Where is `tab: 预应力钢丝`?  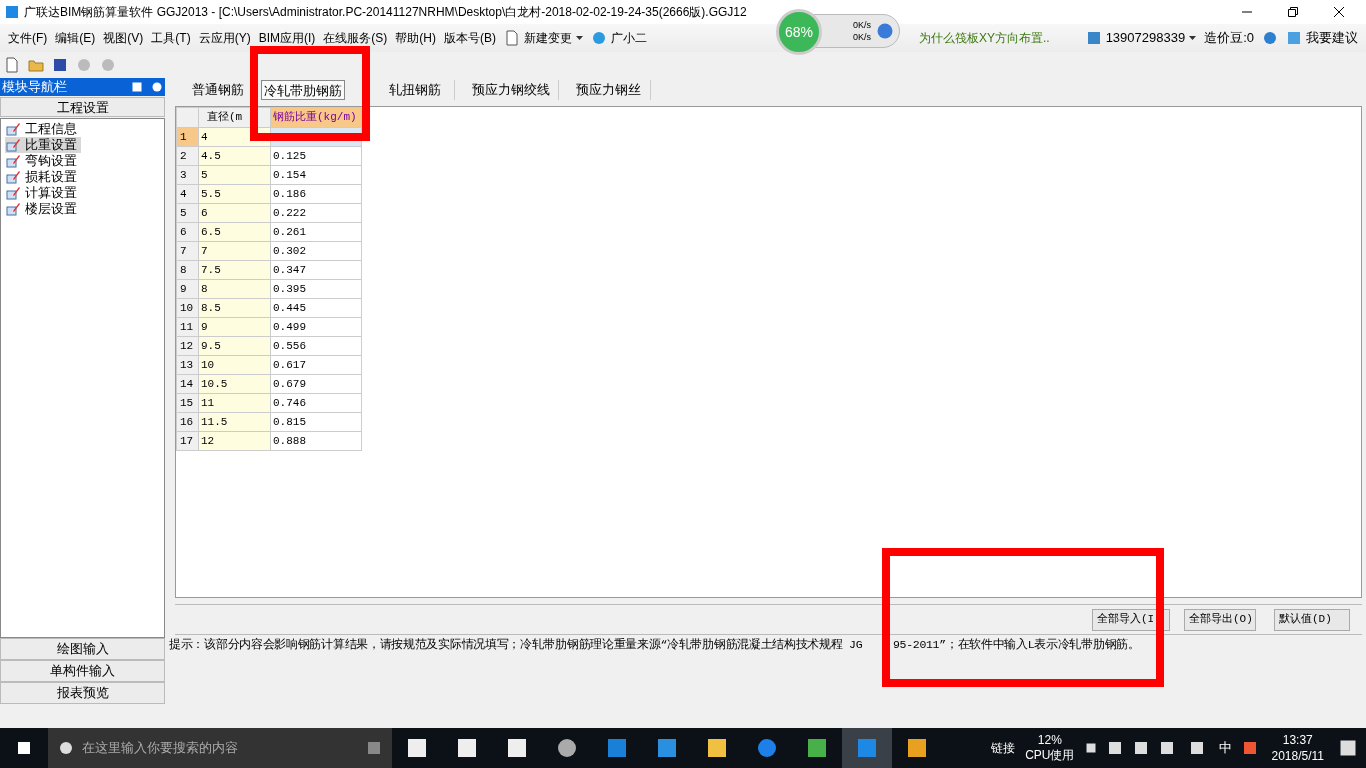 tab: 预应力钢丝 is located at coordinates (609, 90).